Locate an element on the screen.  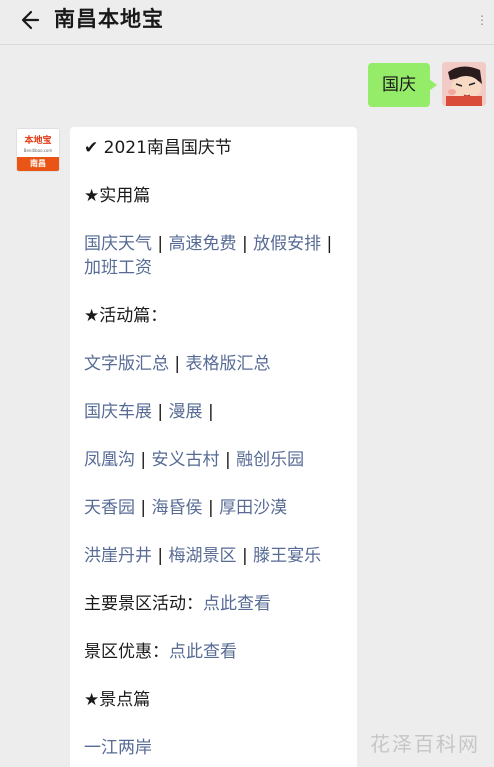
links-row-practical-2: 加班工资 is located at coordinates (118, 268).